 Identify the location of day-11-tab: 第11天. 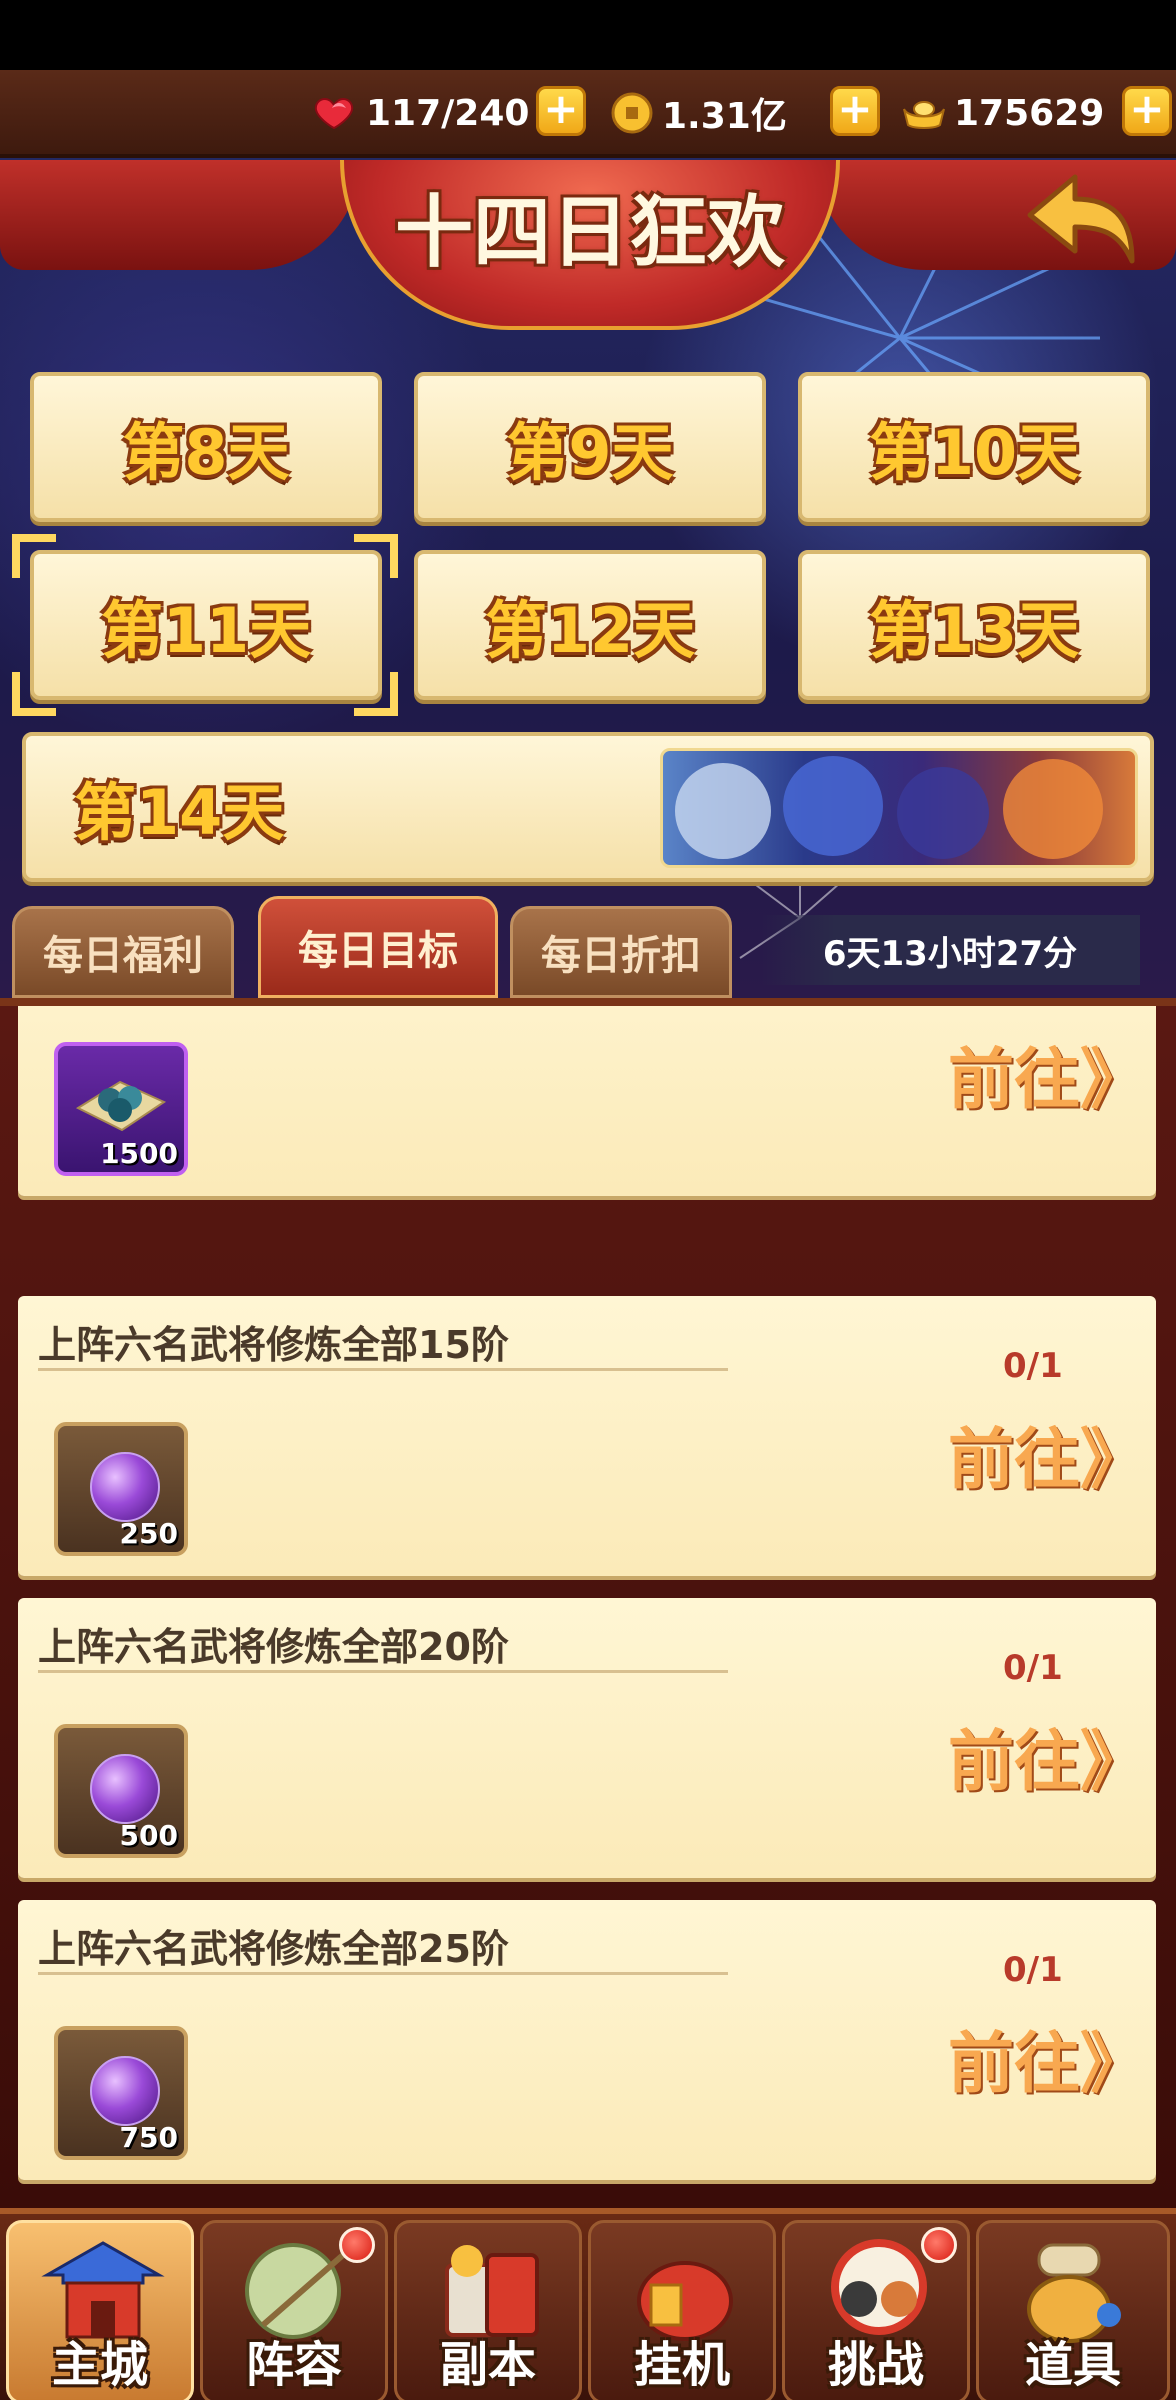
(206, 625).